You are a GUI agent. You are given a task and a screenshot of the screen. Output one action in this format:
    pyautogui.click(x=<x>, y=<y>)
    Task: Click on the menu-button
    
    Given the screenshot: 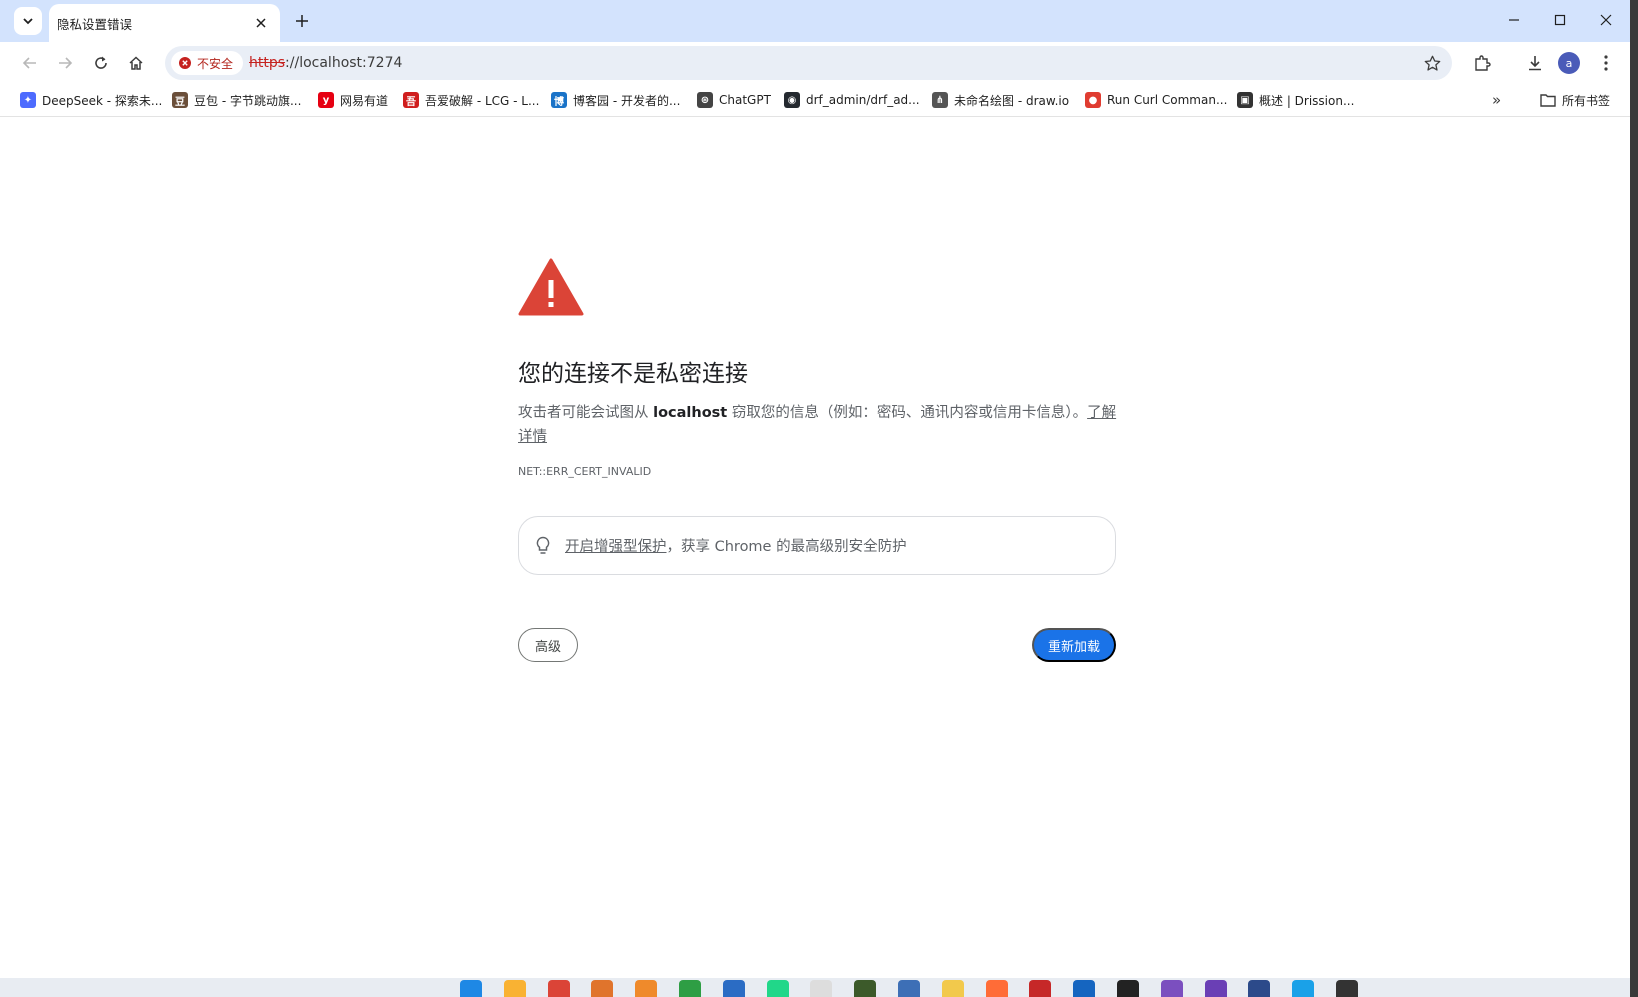 What is the action you would take?
    pyautogui.click(x=1606, y=63)
    